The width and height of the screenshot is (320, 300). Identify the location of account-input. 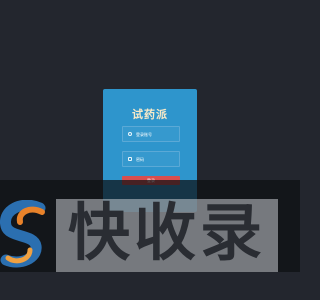
(157, 134).